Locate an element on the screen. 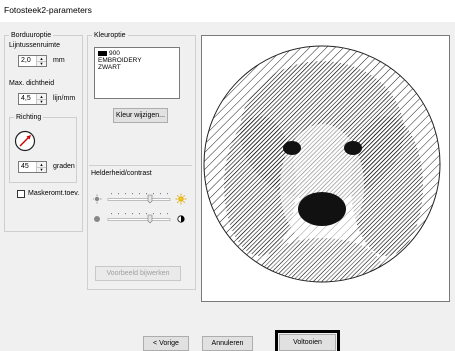 The height and width of the screenshot is (351, 455). brightness-track is located at coordinates (139, 199).